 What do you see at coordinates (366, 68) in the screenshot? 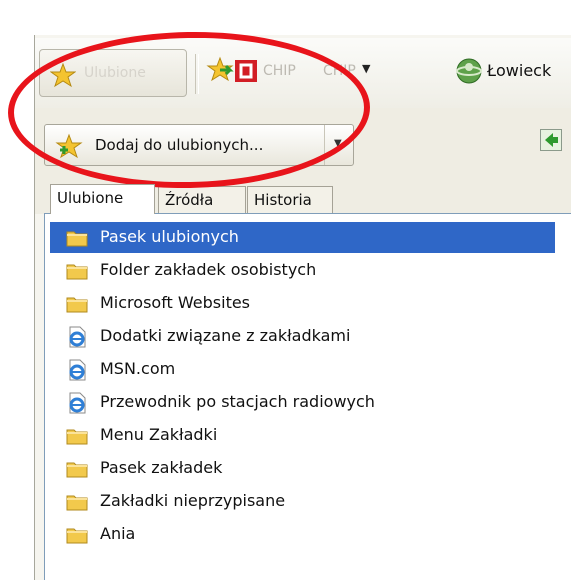
I see `dropdown-arrow-icon: ▼` at bounding box center [366, 68].